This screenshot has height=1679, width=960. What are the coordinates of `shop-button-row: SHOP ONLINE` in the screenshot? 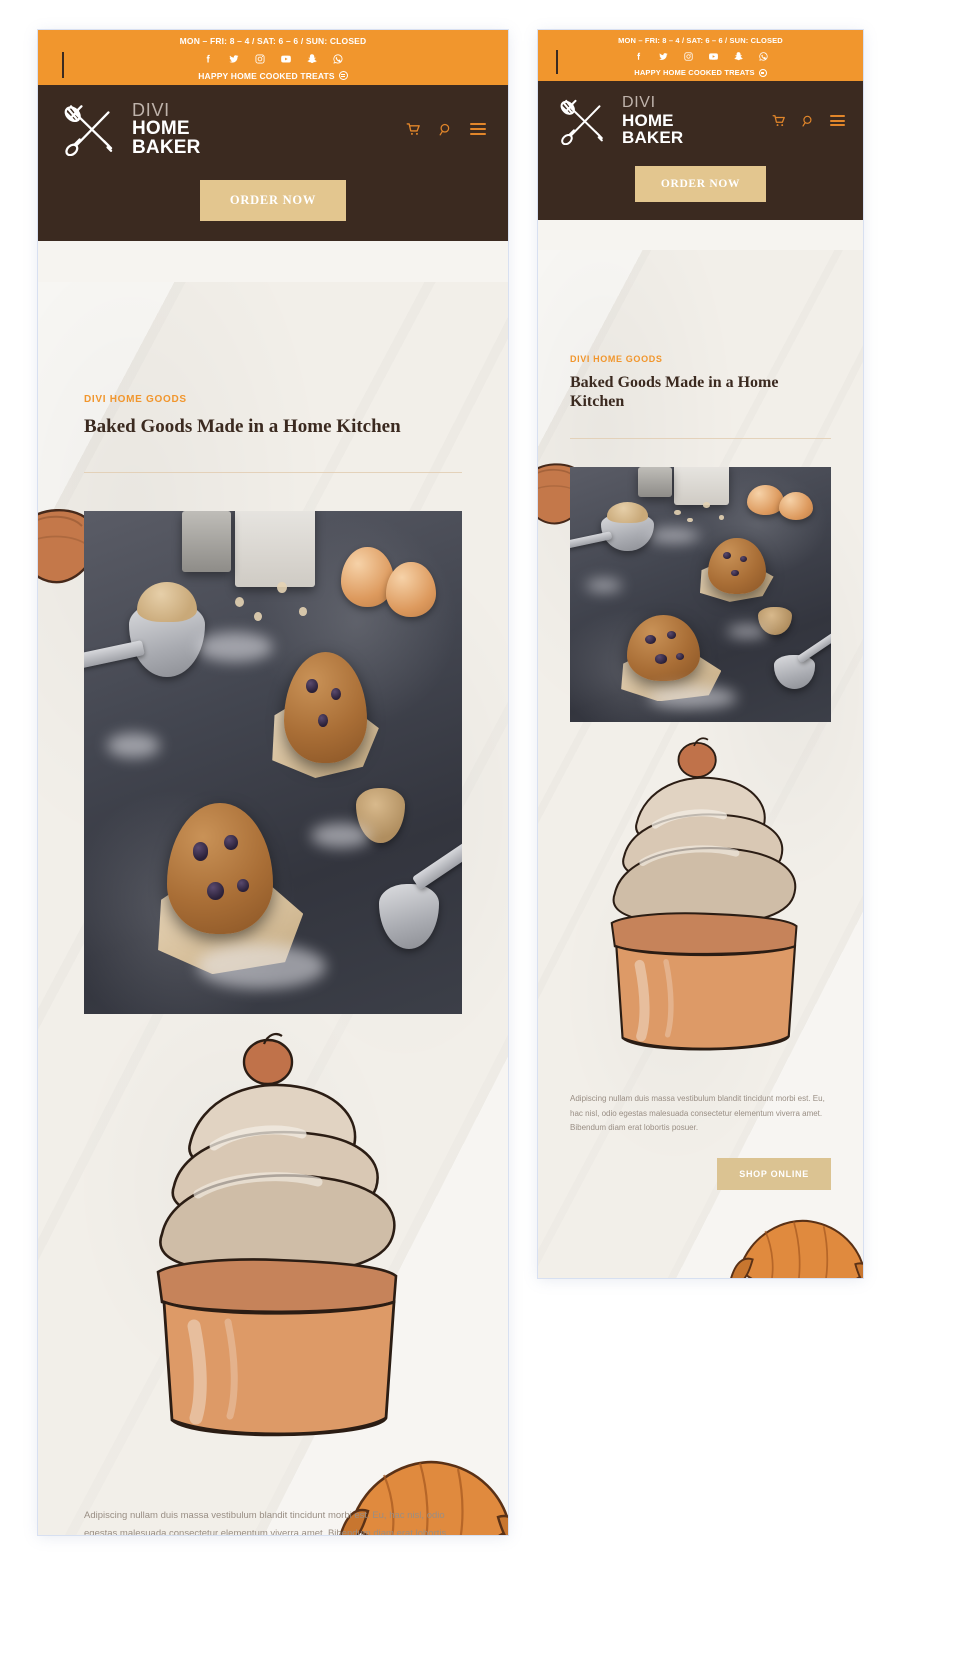 It's located at (700, 1187).